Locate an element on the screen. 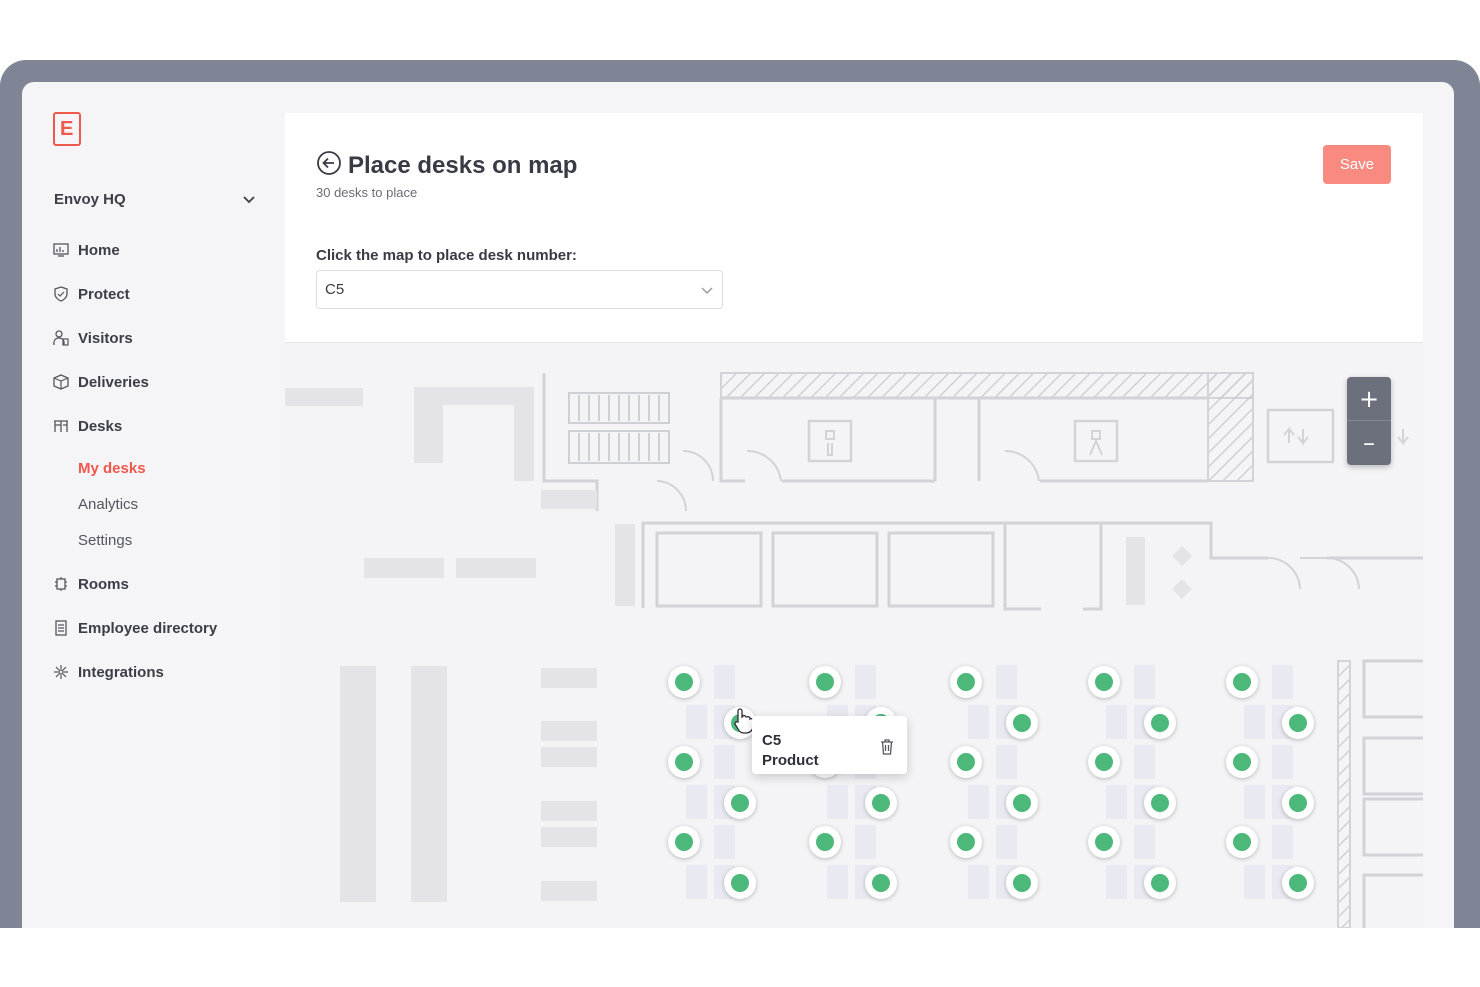  desk-number-value: C5 is located at coordinates (335, 289).